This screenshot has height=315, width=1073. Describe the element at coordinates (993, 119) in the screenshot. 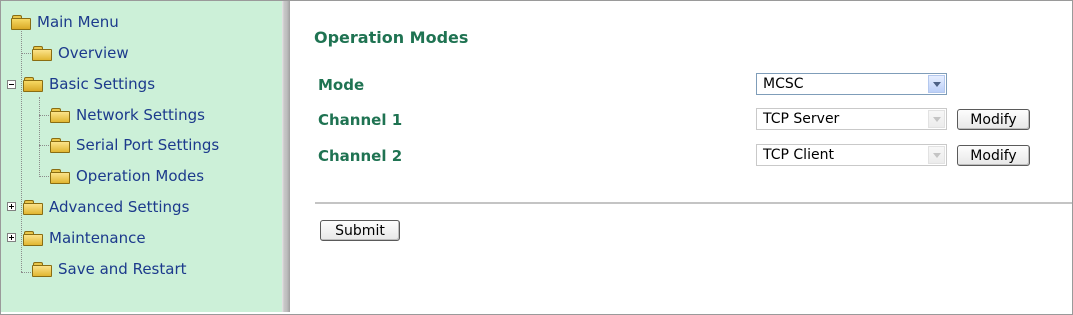

I see `channel-1-modify-button: Modify` at that location.